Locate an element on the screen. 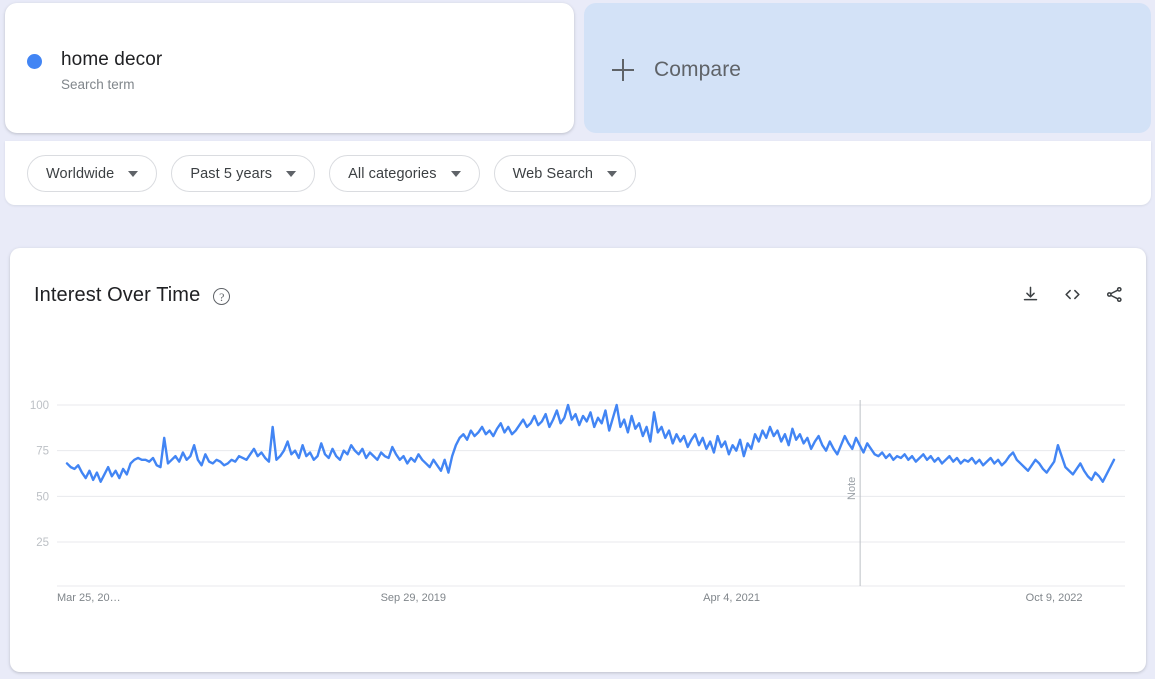 This screenshot has width=1155, height=679. filter-chip-location-label: Worldwide is located at coordinates (80, 173).